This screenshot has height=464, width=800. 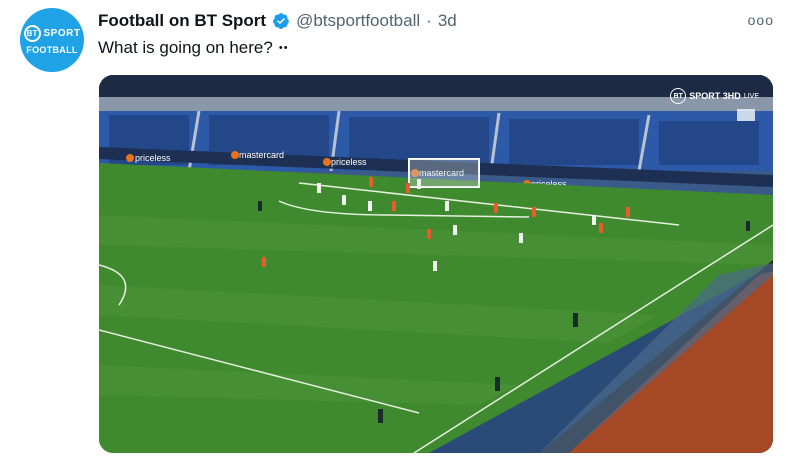 I want to click on timestamp: 3d, so click(x=447, y=21).